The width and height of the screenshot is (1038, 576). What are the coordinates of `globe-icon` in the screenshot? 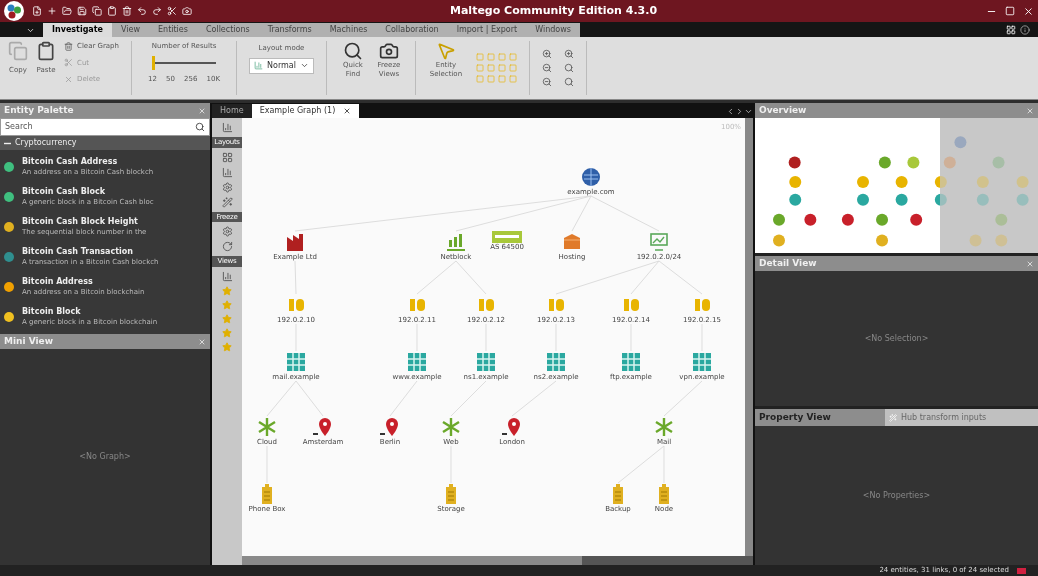 It's located at (591, 177).